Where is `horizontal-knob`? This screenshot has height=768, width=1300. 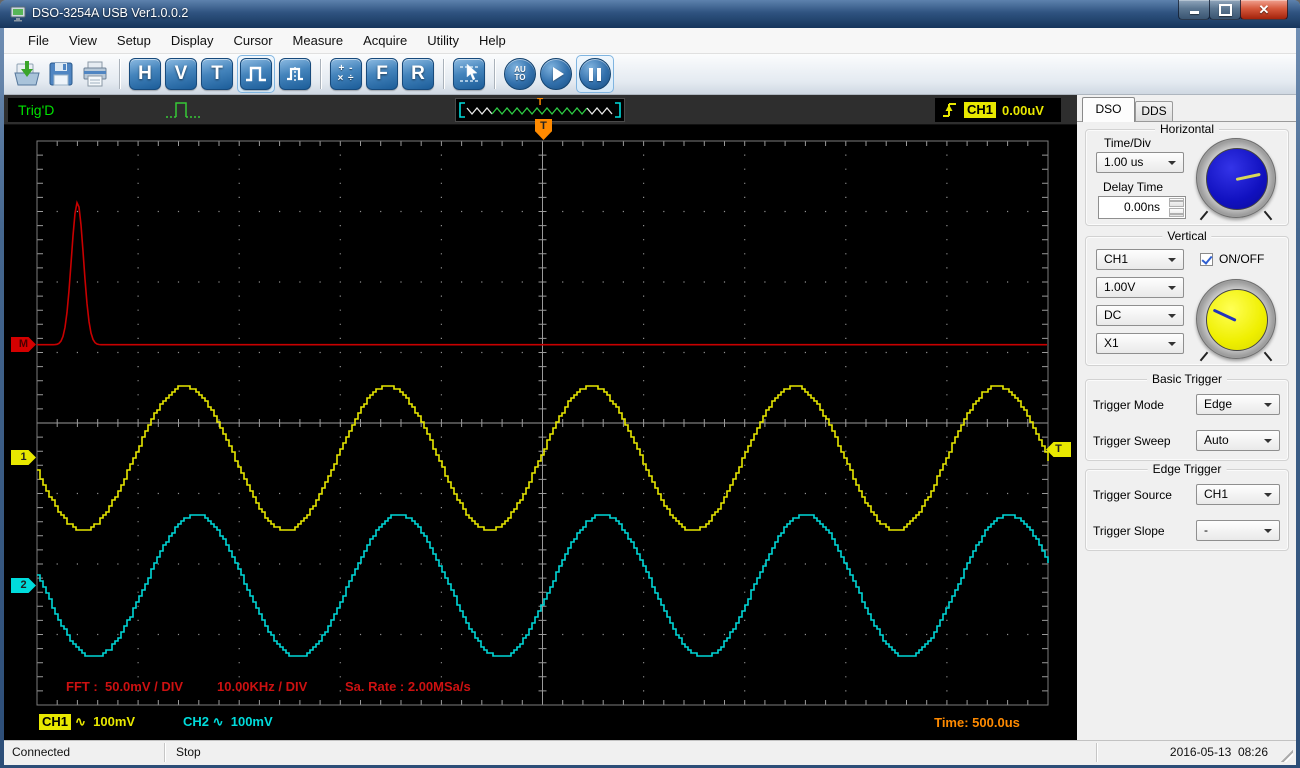
horizontal-knob is located at coordinates (1236, 179).